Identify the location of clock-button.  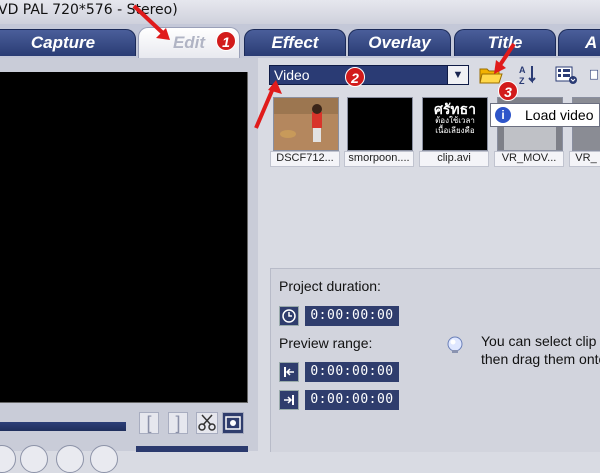
(289, 316).